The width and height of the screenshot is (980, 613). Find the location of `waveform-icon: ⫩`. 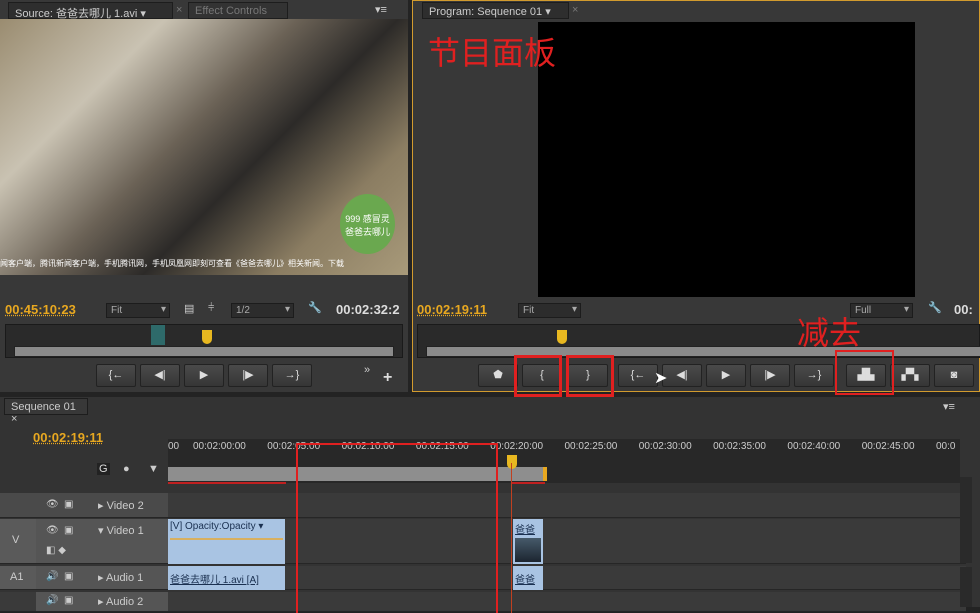

waveform-icon: ⫩ is located at coordinates (211, 308).